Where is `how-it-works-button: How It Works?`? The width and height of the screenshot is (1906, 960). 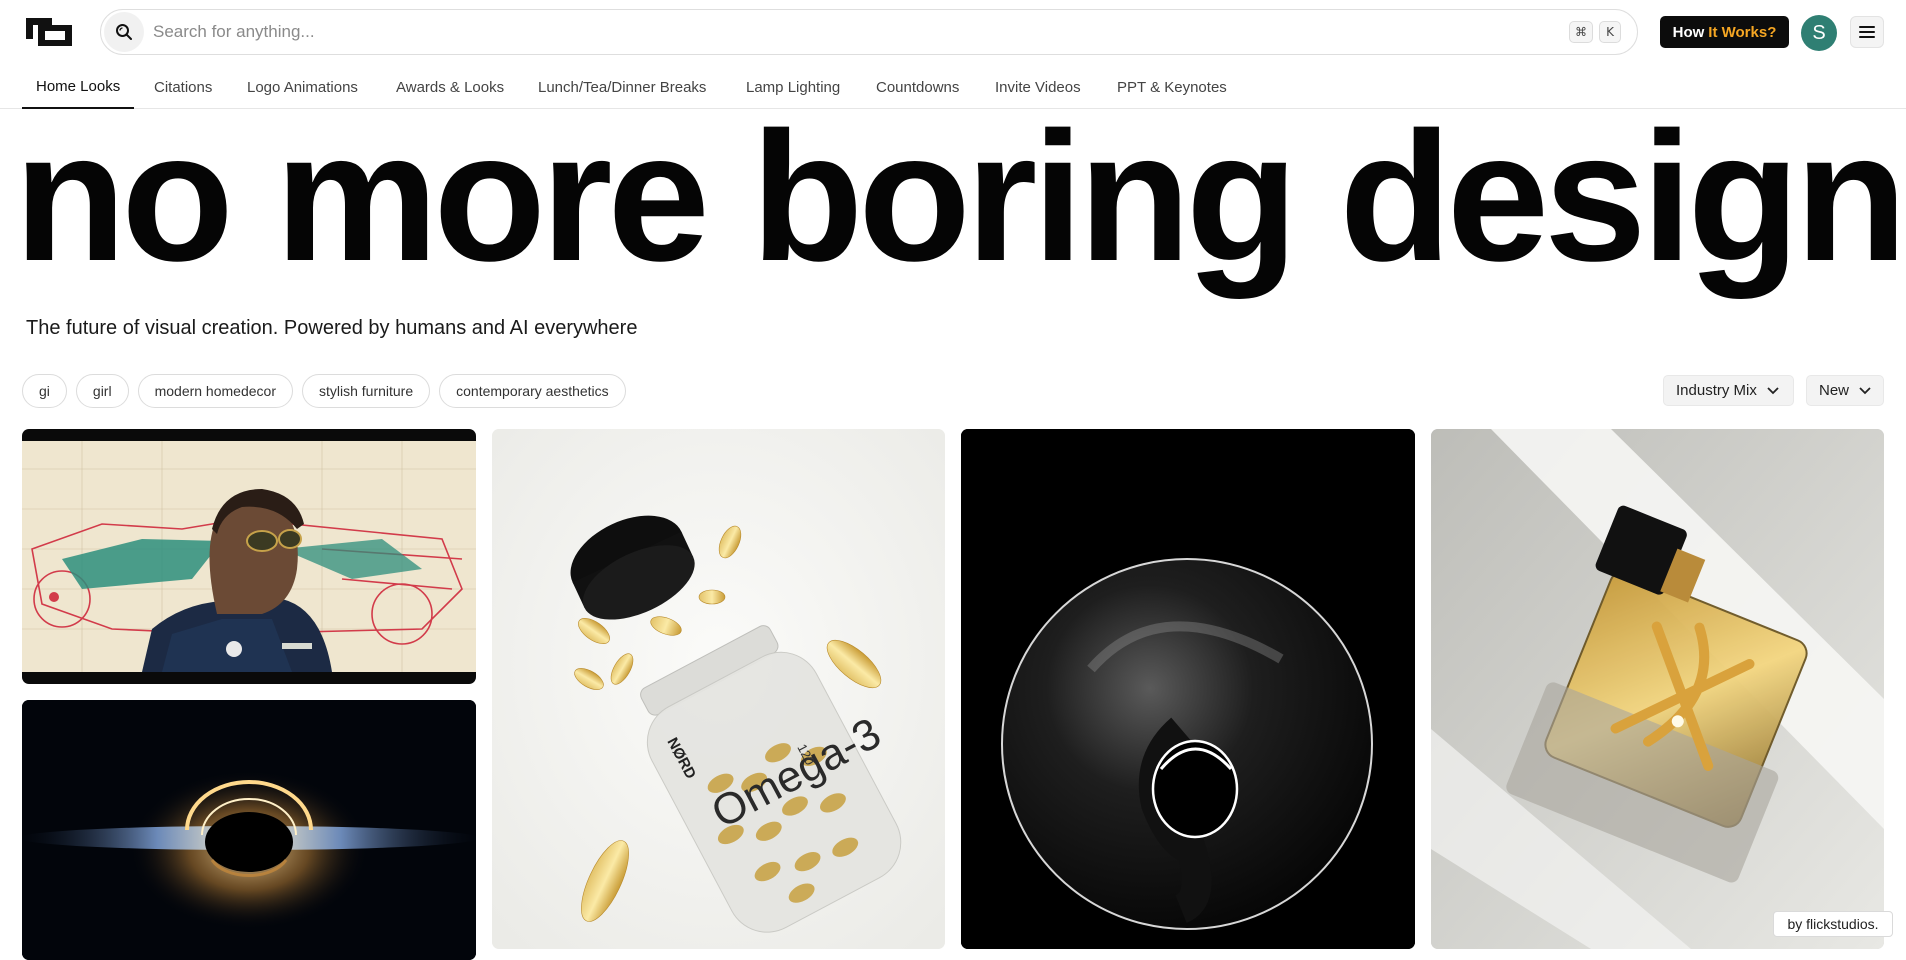
how-it-works-button: How It Works? is located at coordinates (1724, 32).